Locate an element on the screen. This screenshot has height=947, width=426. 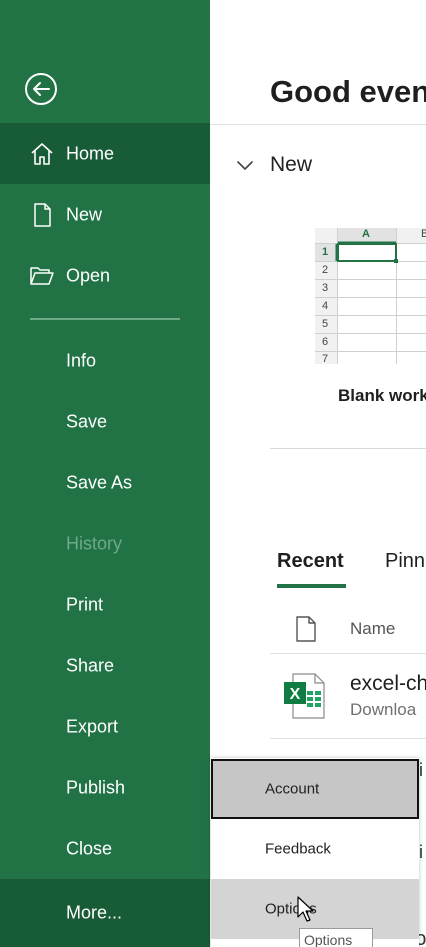
blank-workbook-label: Blank work is located at coordinates (382, 396).